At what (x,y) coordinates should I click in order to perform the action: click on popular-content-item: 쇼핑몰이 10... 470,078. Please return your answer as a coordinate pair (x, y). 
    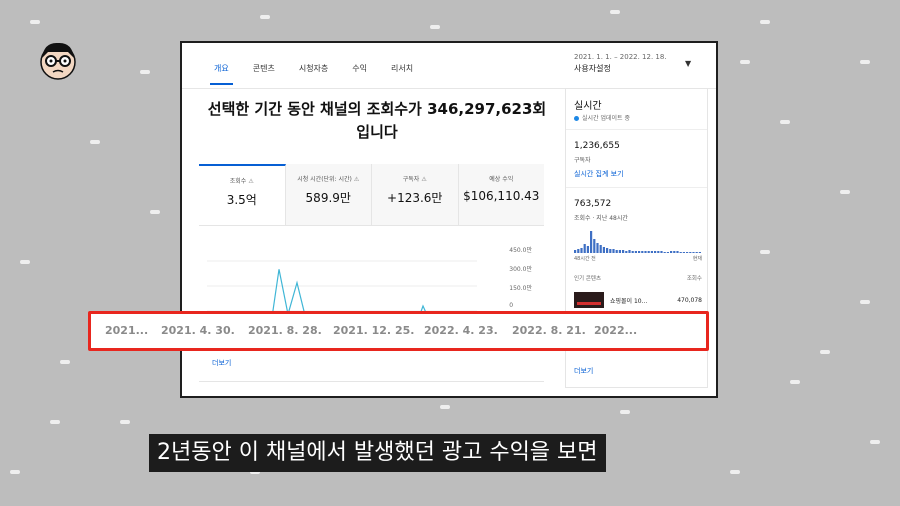
    Looking at the image, I should click on (638, 300).